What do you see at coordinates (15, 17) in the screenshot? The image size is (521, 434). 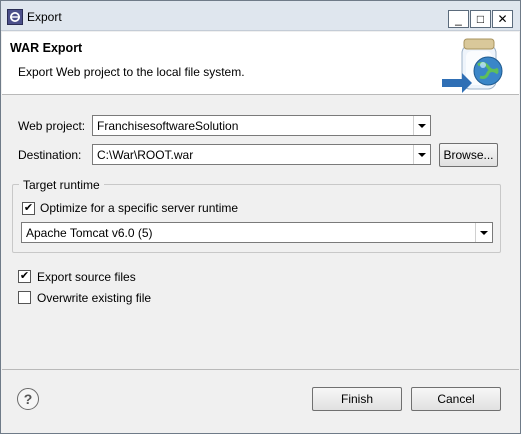 I see `eclipse-app-icon` at bounding box center [15, 17].